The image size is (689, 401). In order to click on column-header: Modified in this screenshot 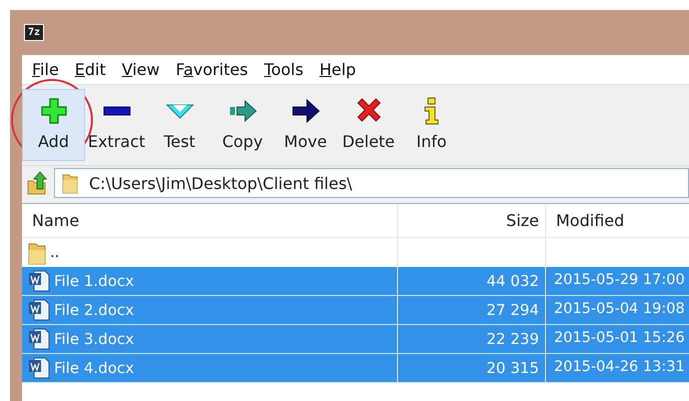, I will do `click(617, 220)`.